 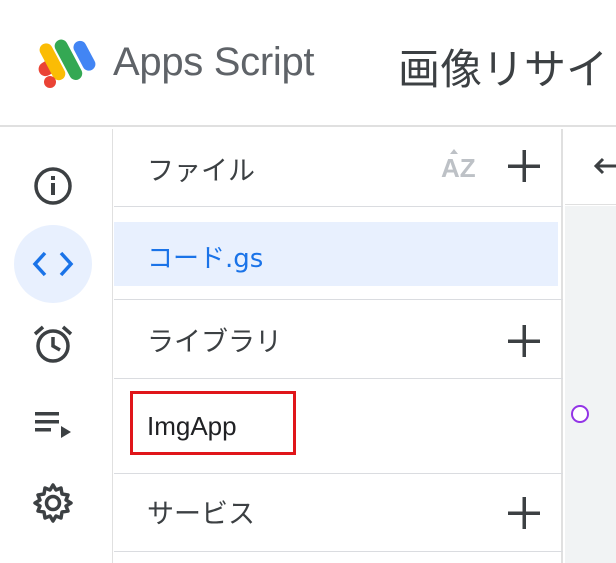 I want to click on files-section-title: ファイル, so click(x=201, y=171).